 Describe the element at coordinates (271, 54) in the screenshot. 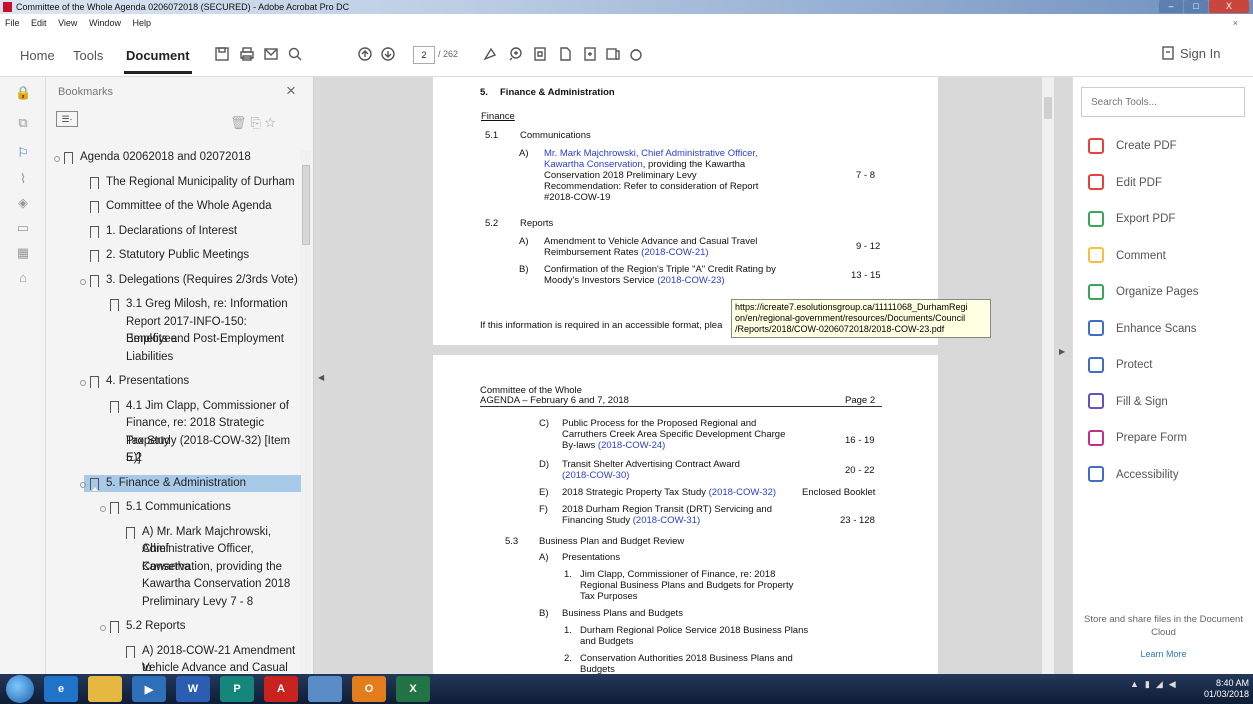

I see `email-icon` at that location.